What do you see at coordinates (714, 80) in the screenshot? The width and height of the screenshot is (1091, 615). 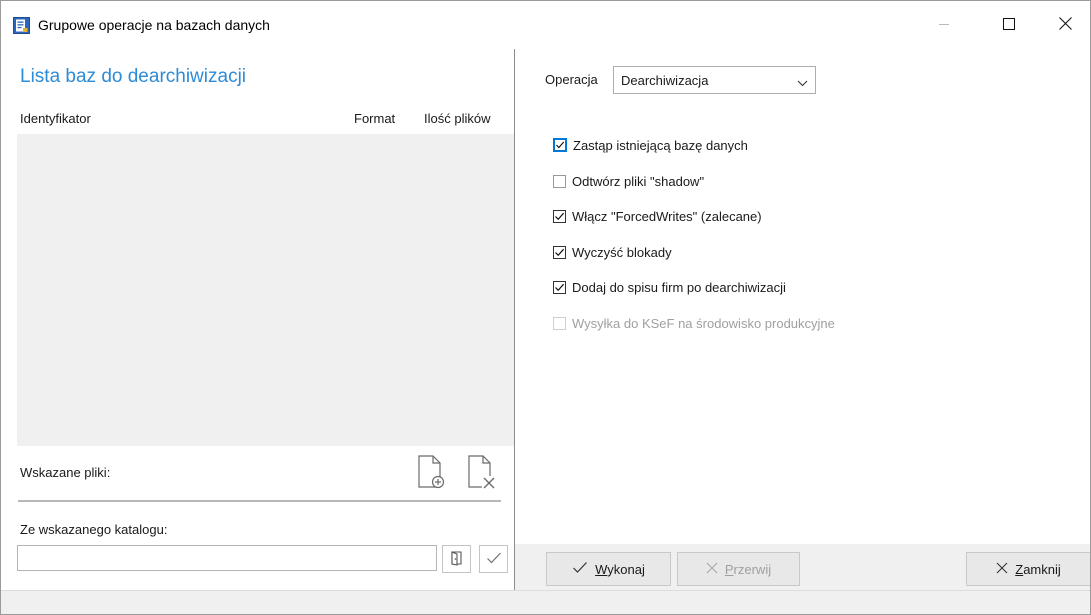 I see `operation-select: Dearchiwizacja` at bounding box center [714, 80].